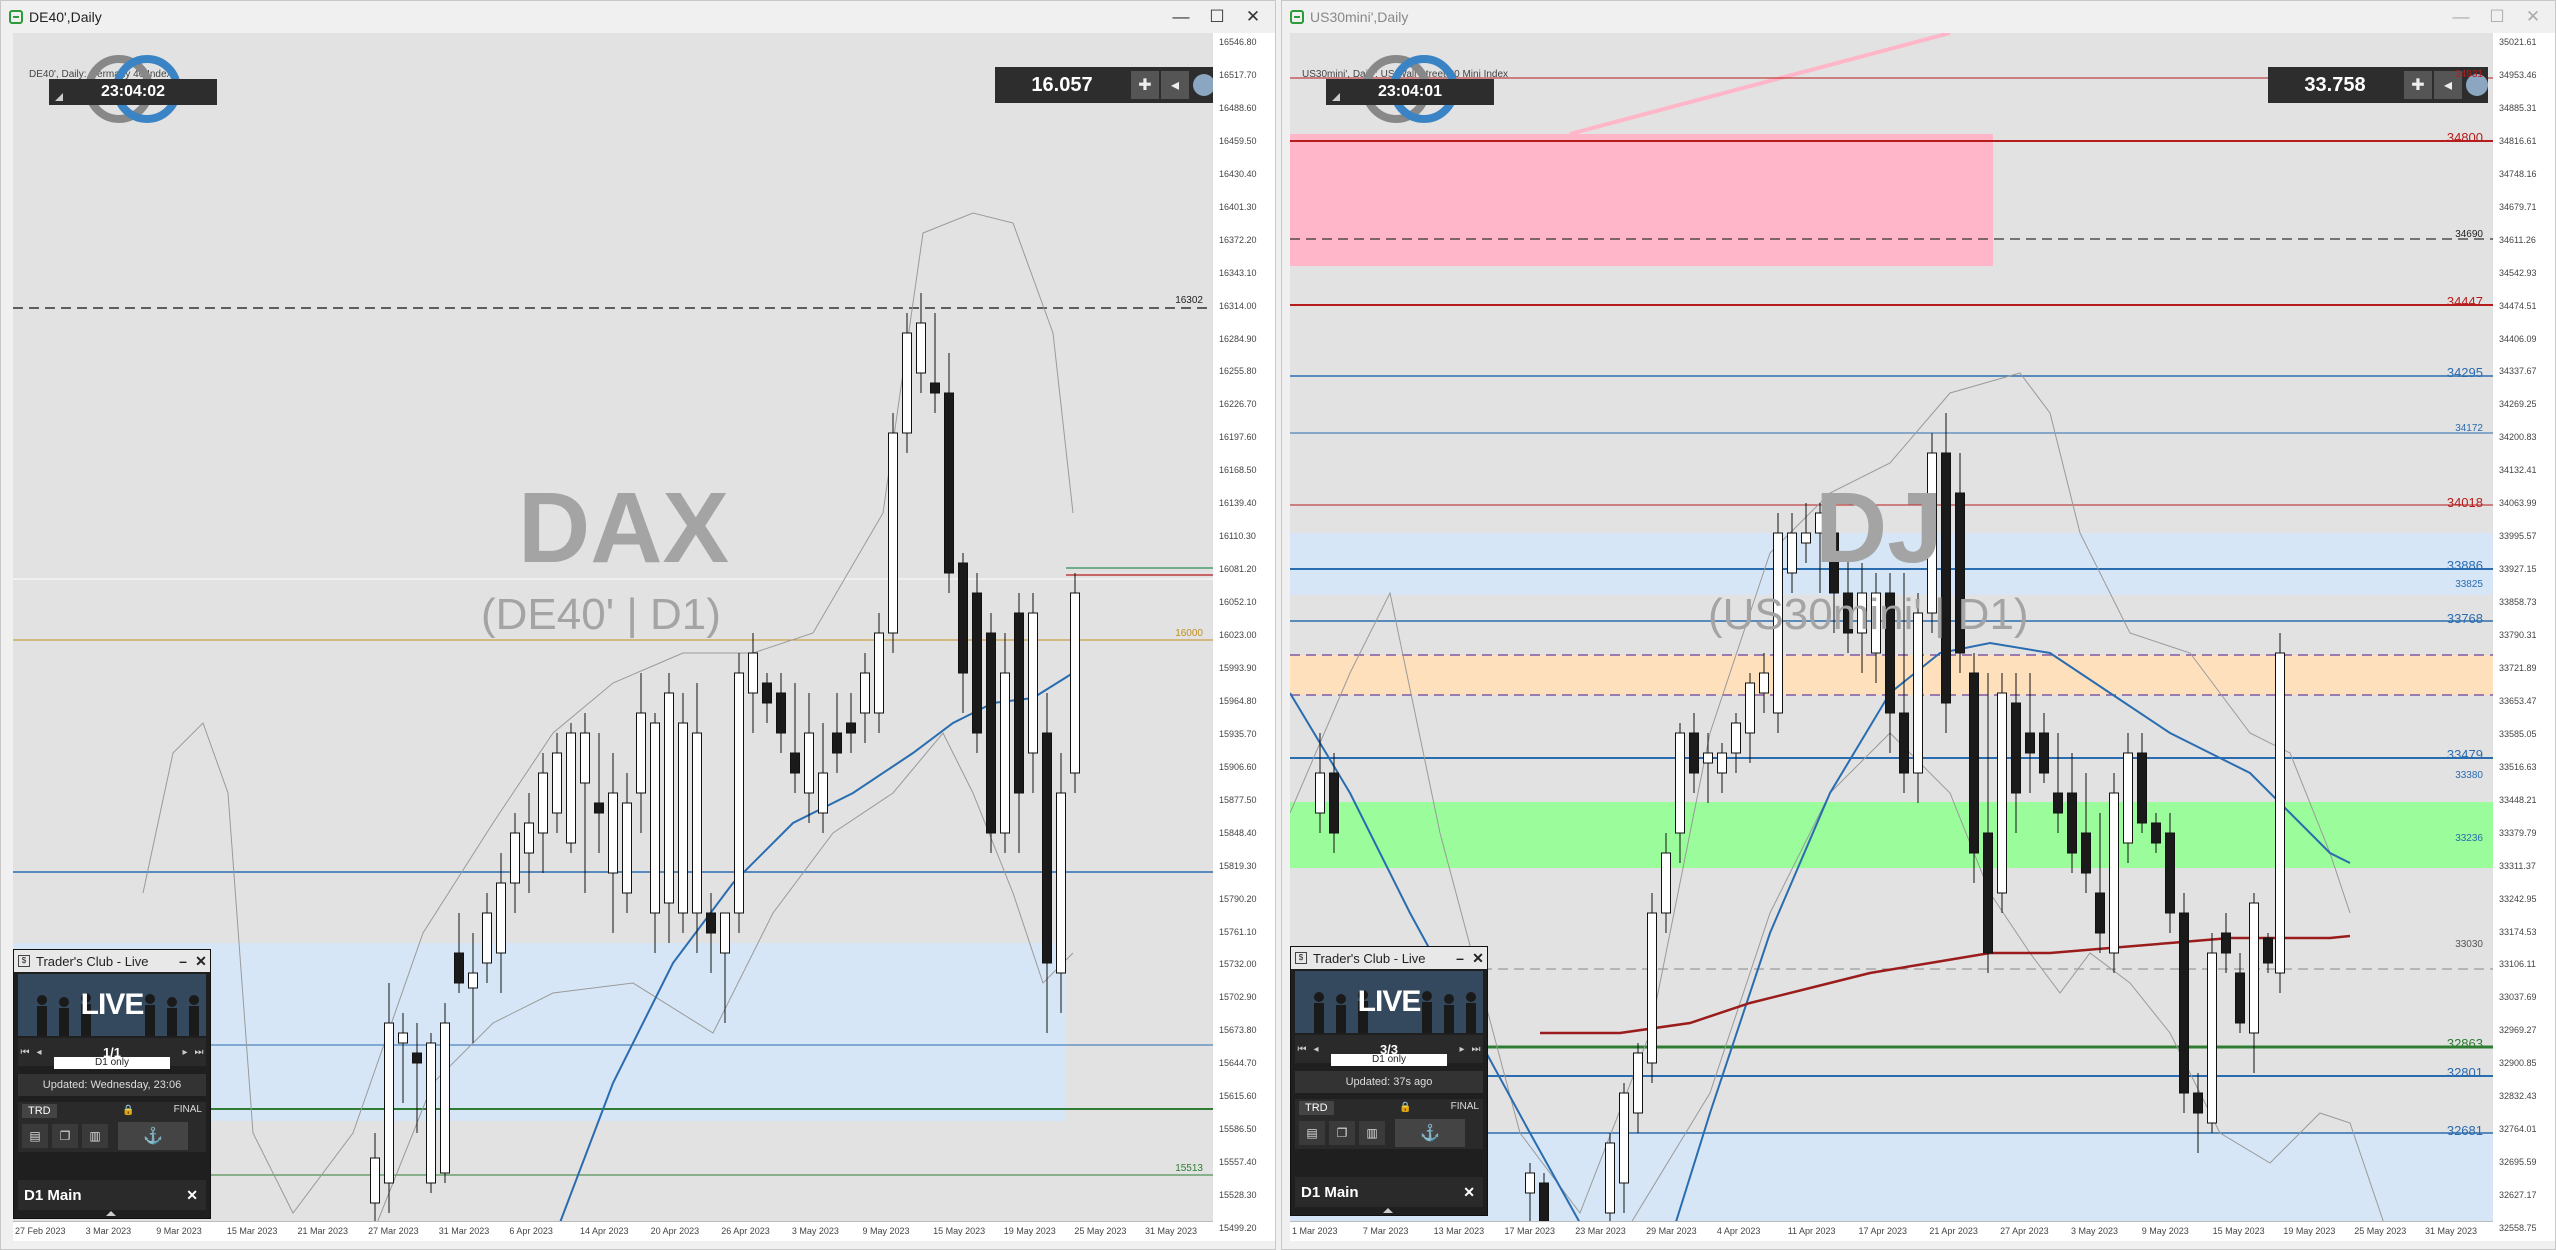 The width and height of the screenshot is (2556, 1250). Describe the element at coordinates (2518, 1228) in the screenshot. I see `price-axis-label: 32558.75` at that location.